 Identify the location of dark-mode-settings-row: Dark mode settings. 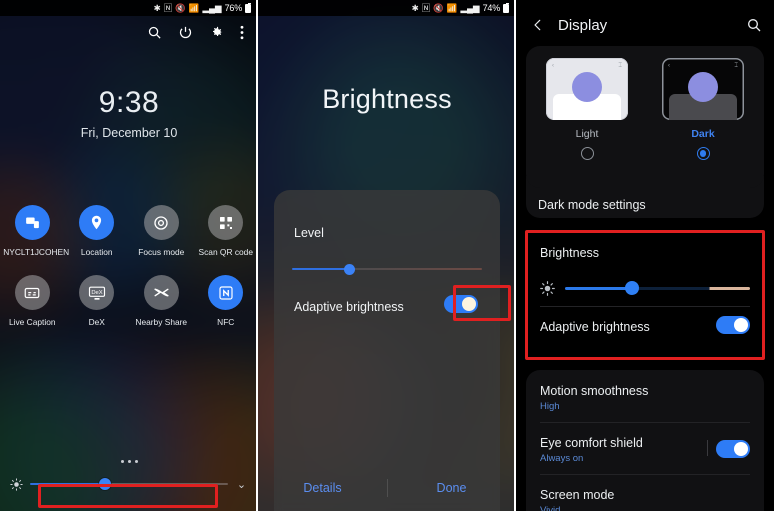
(645, 205).